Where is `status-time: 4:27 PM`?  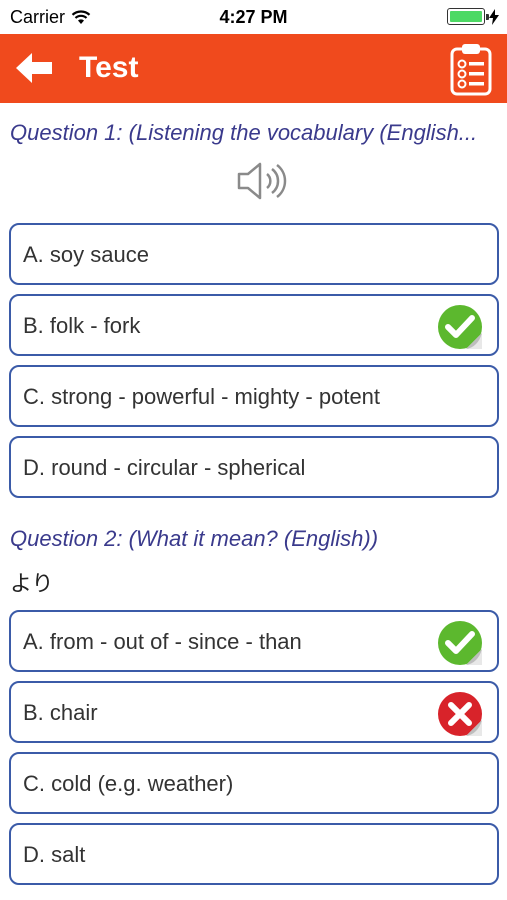 status-time: 4:27 PM is located at coordinates (253, 17).